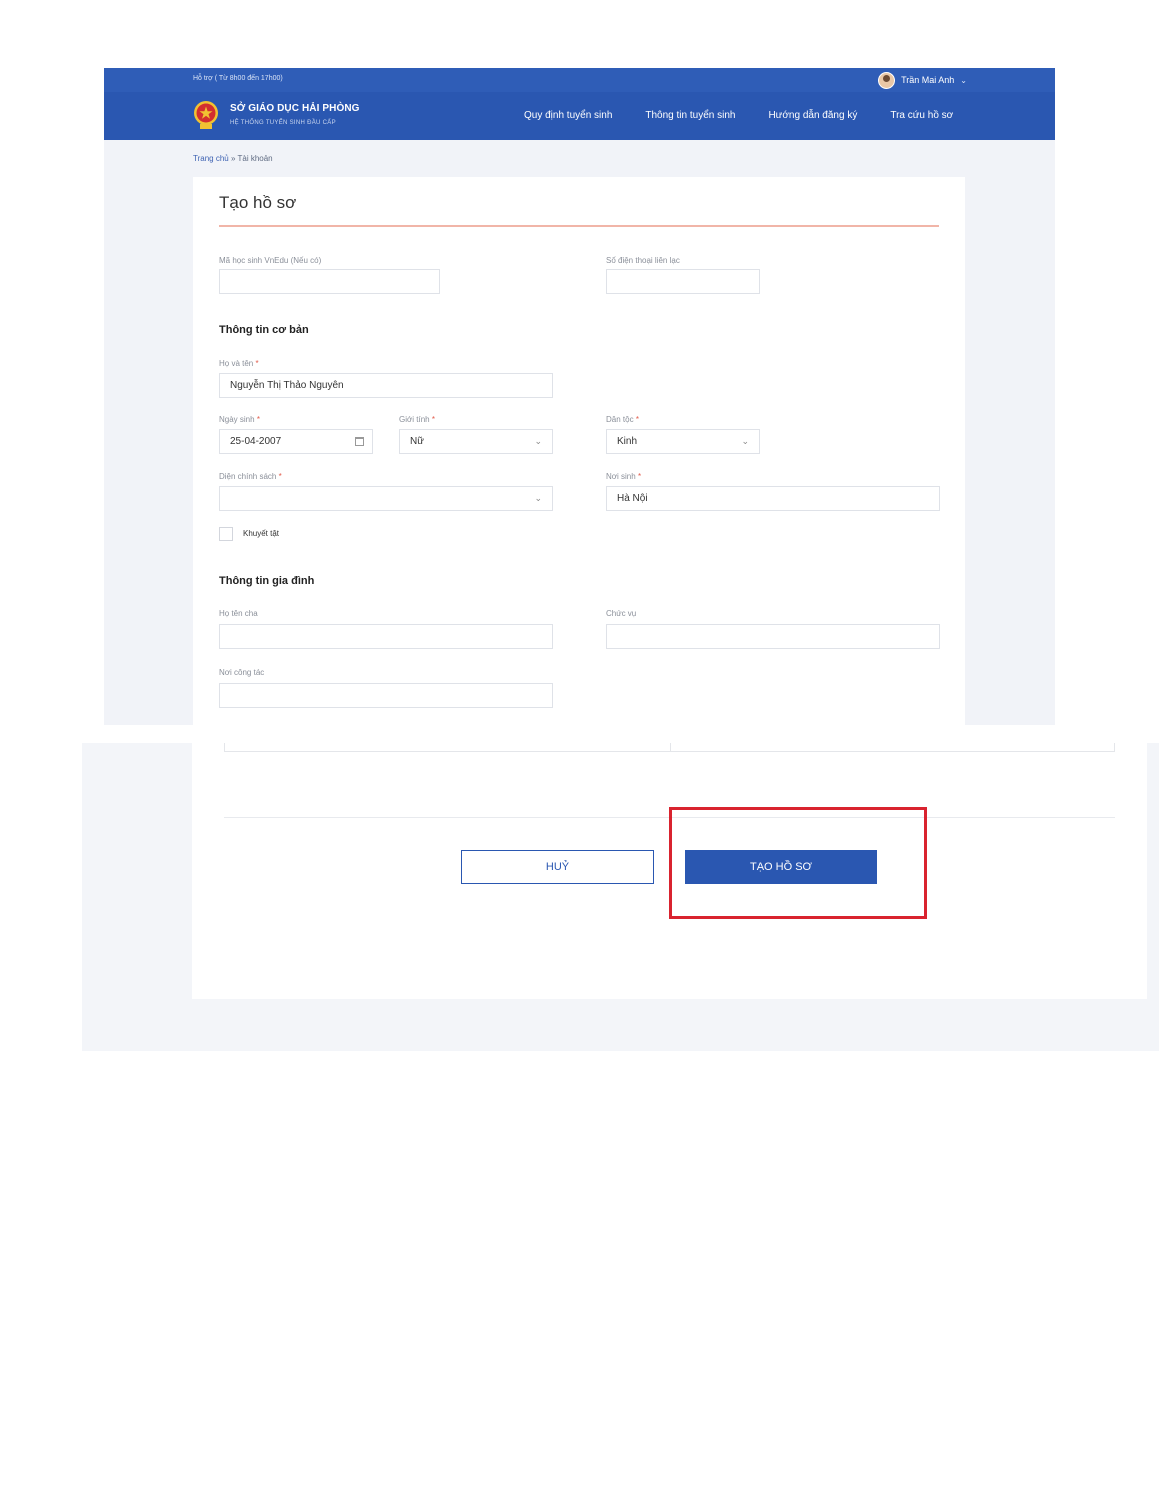 This screenshot has width=1159, height=1500. What do you see at coordinates (621, 613) in the screenshot?
I see `position-label: Chức vụ` at bounding box center [621, 613].